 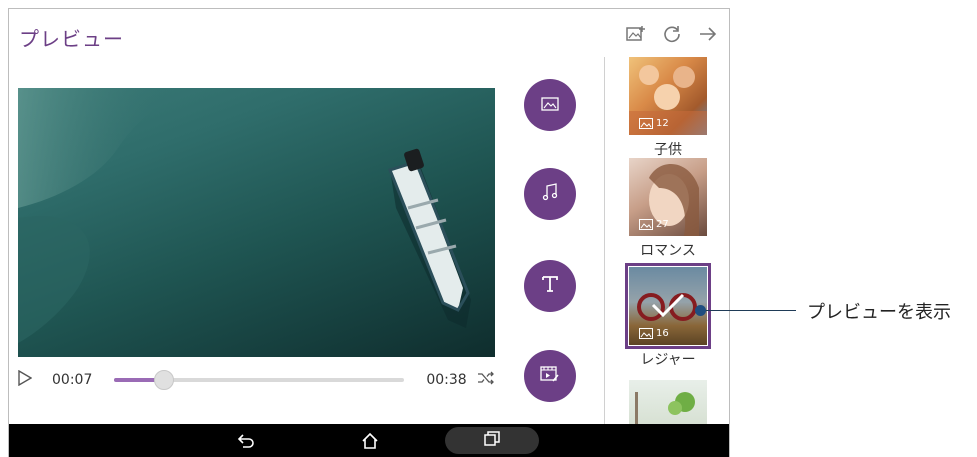 What do you see at coordinates (668, 96) in the screenshot?
I see `theme-thumbnail-kids: 12` at bounding box center [668, 96].